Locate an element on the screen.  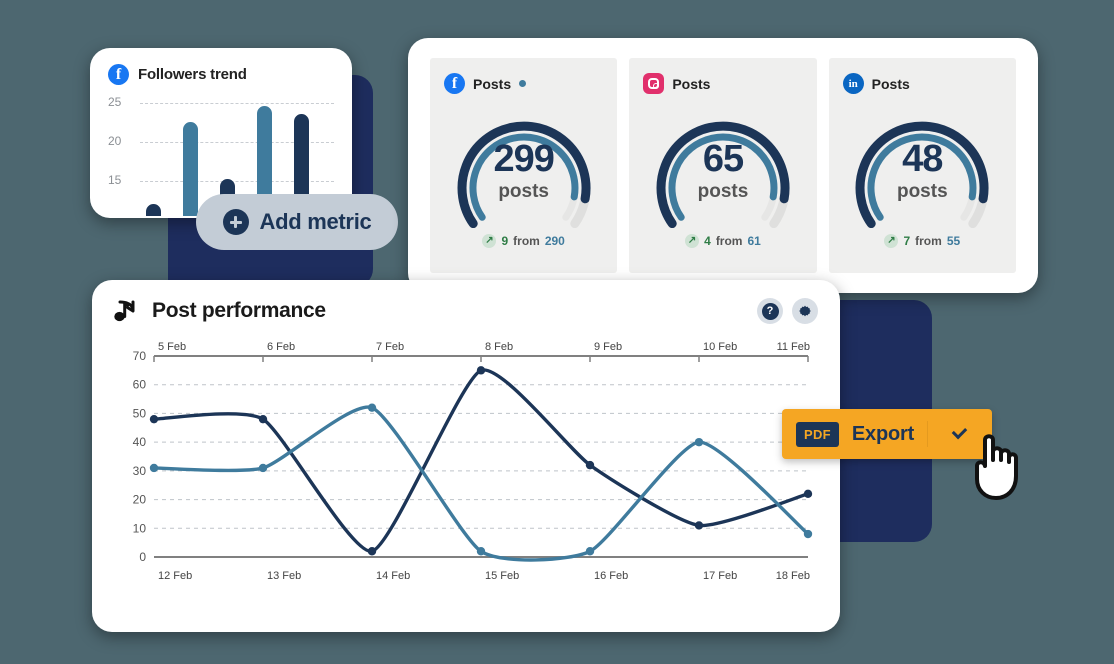
gauge-tile-2: Posts 65 posts ↗ 4 from 61 is located at coordinates (723, 165).